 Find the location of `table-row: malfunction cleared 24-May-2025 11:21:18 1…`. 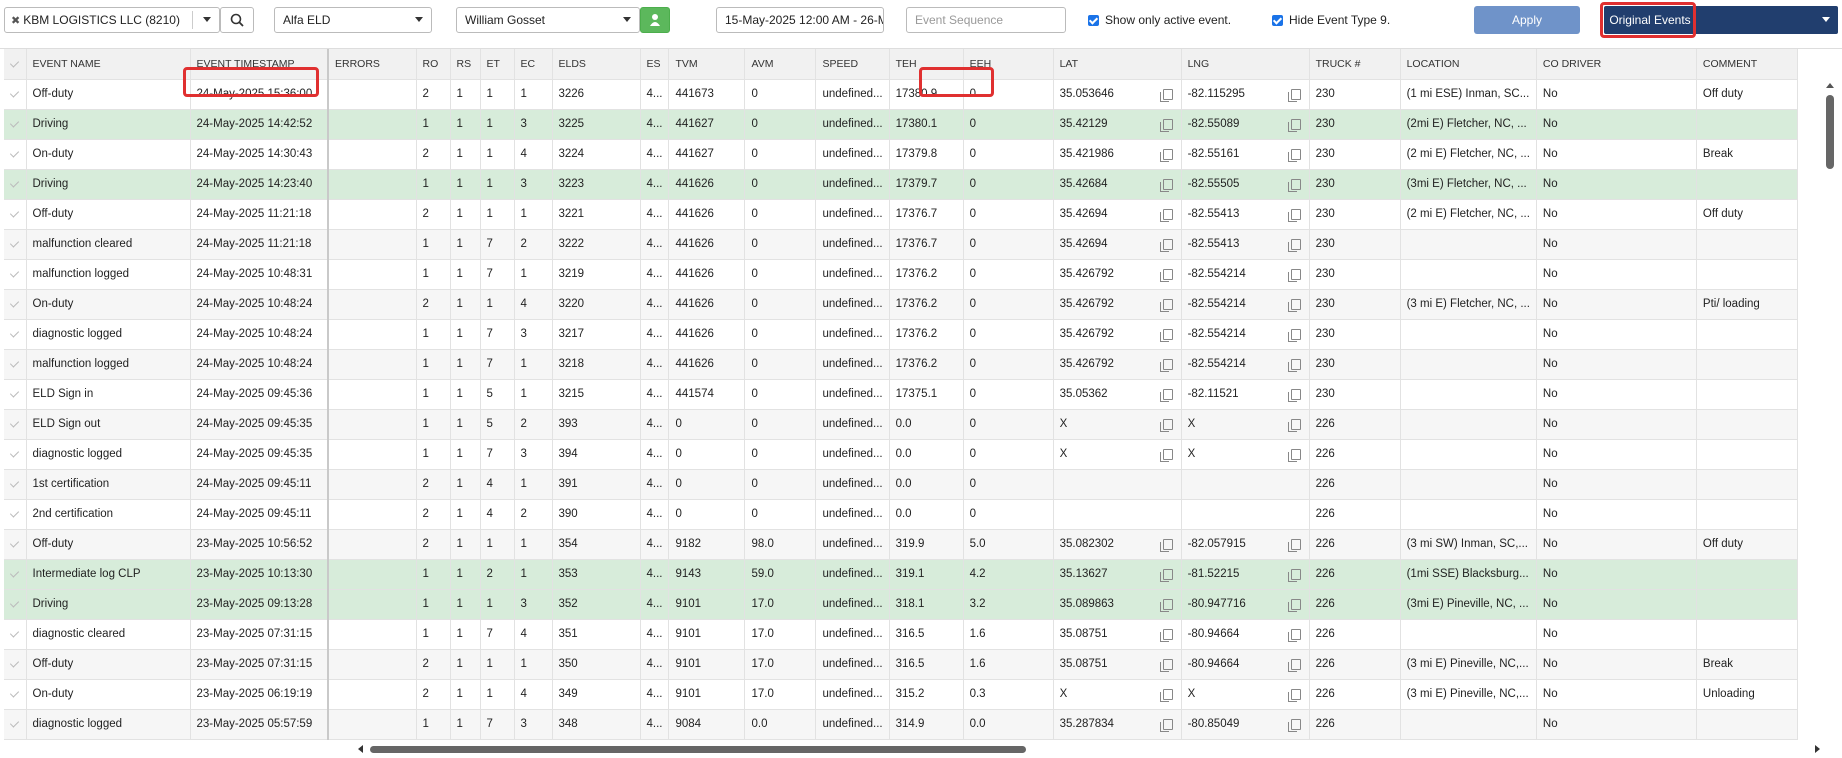

table-row: malfunction cleared 24-May-2025 11:21:18 1… is located at coordinates (901, 244).